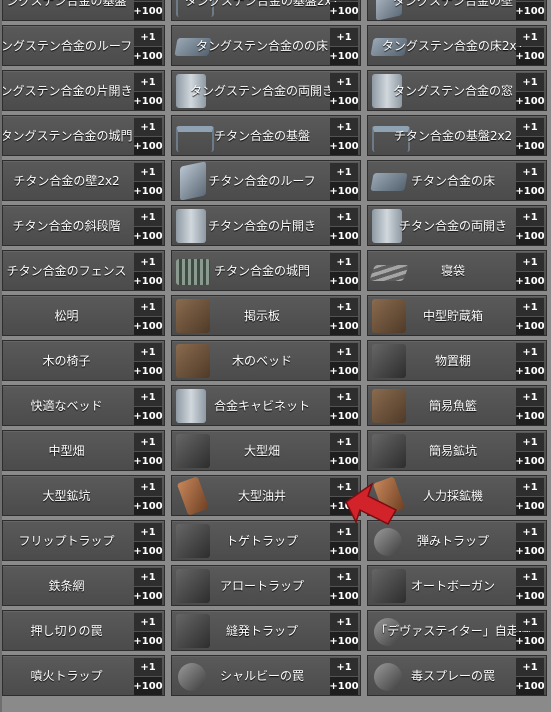  I want to click on build-item-tile: 快適なベッド +1 +100, so click(83, 405).